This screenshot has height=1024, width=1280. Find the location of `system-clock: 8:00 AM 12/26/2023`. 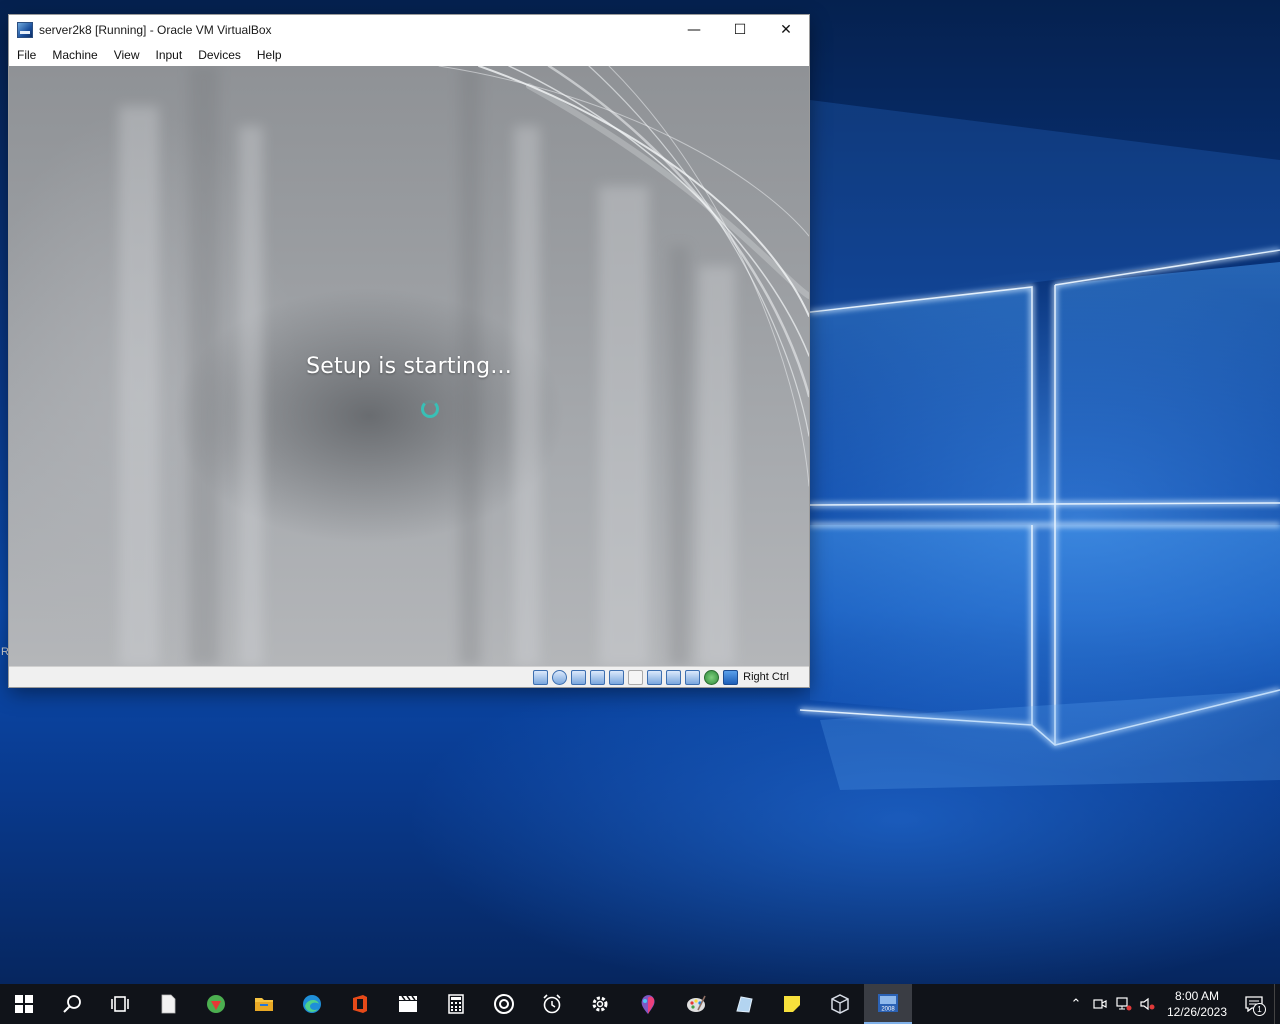

system-clock: 8:00 AM 12/26/2023 is located at coordinates (1197, 1004).